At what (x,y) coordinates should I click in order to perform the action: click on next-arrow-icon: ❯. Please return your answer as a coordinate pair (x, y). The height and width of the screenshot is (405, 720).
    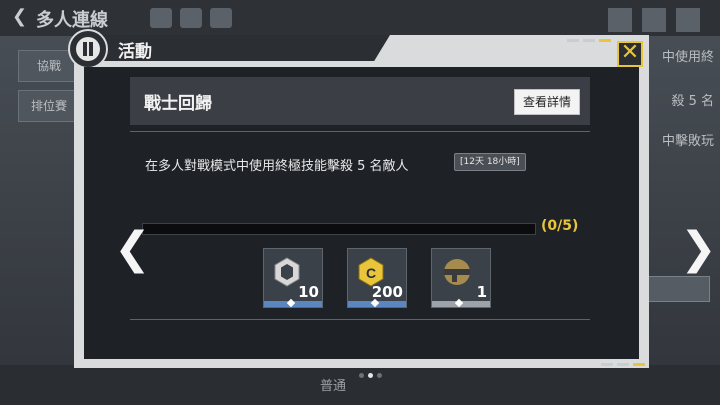
    Looking at the image, I should click on (698, 249).